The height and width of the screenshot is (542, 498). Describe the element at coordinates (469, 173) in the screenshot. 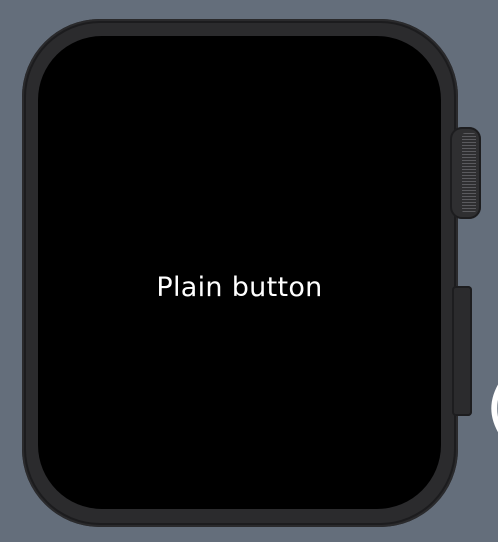

I see `crown-ridges` at that location.